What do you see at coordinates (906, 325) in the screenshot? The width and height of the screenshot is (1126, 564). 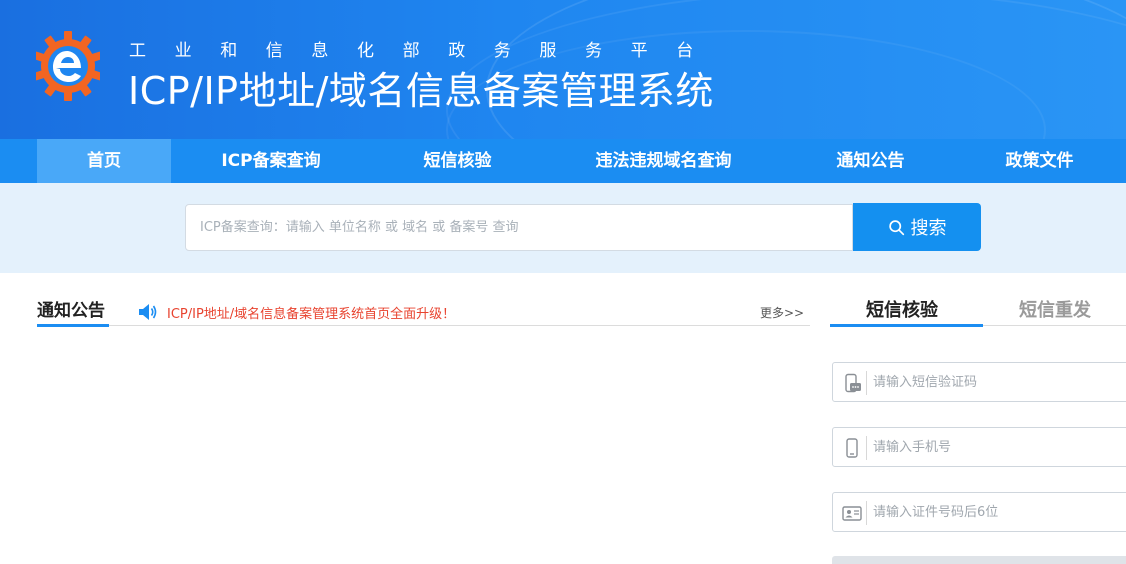 I see `sms-active-tab-underline` at bounding box center [906, 325].